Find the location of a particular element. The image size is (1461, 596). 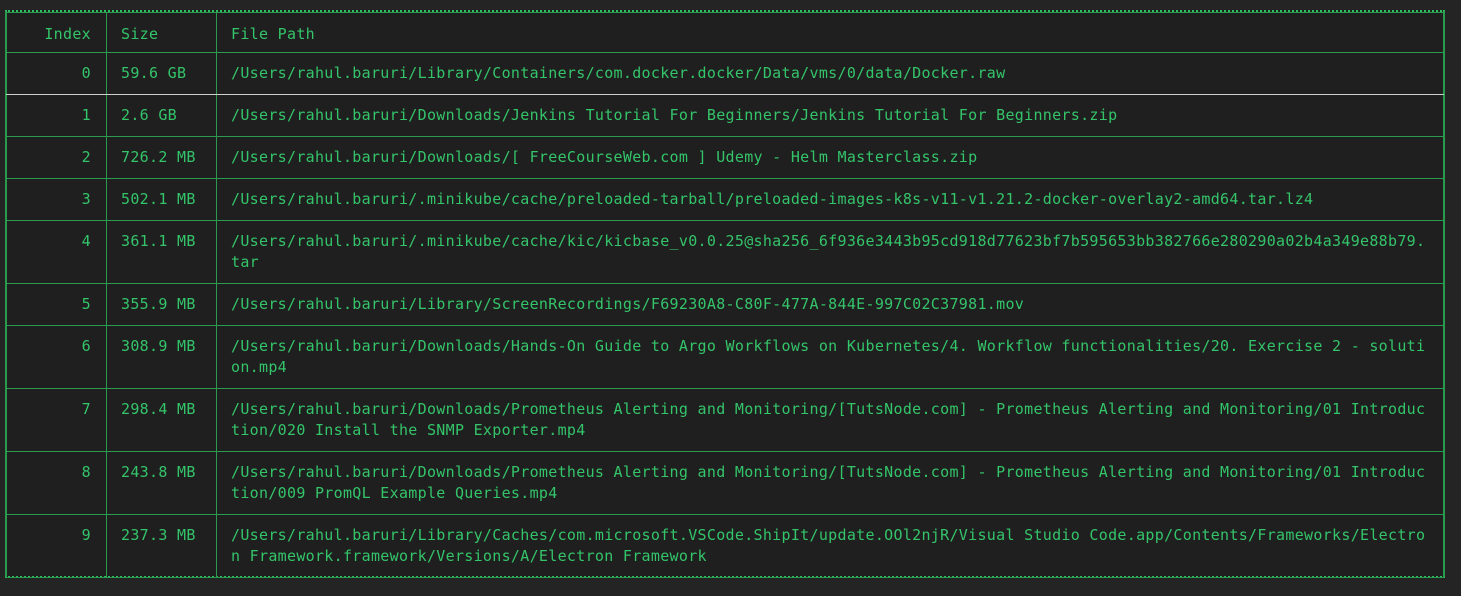

column-header-index: Index is located at coordinates (56, 32).